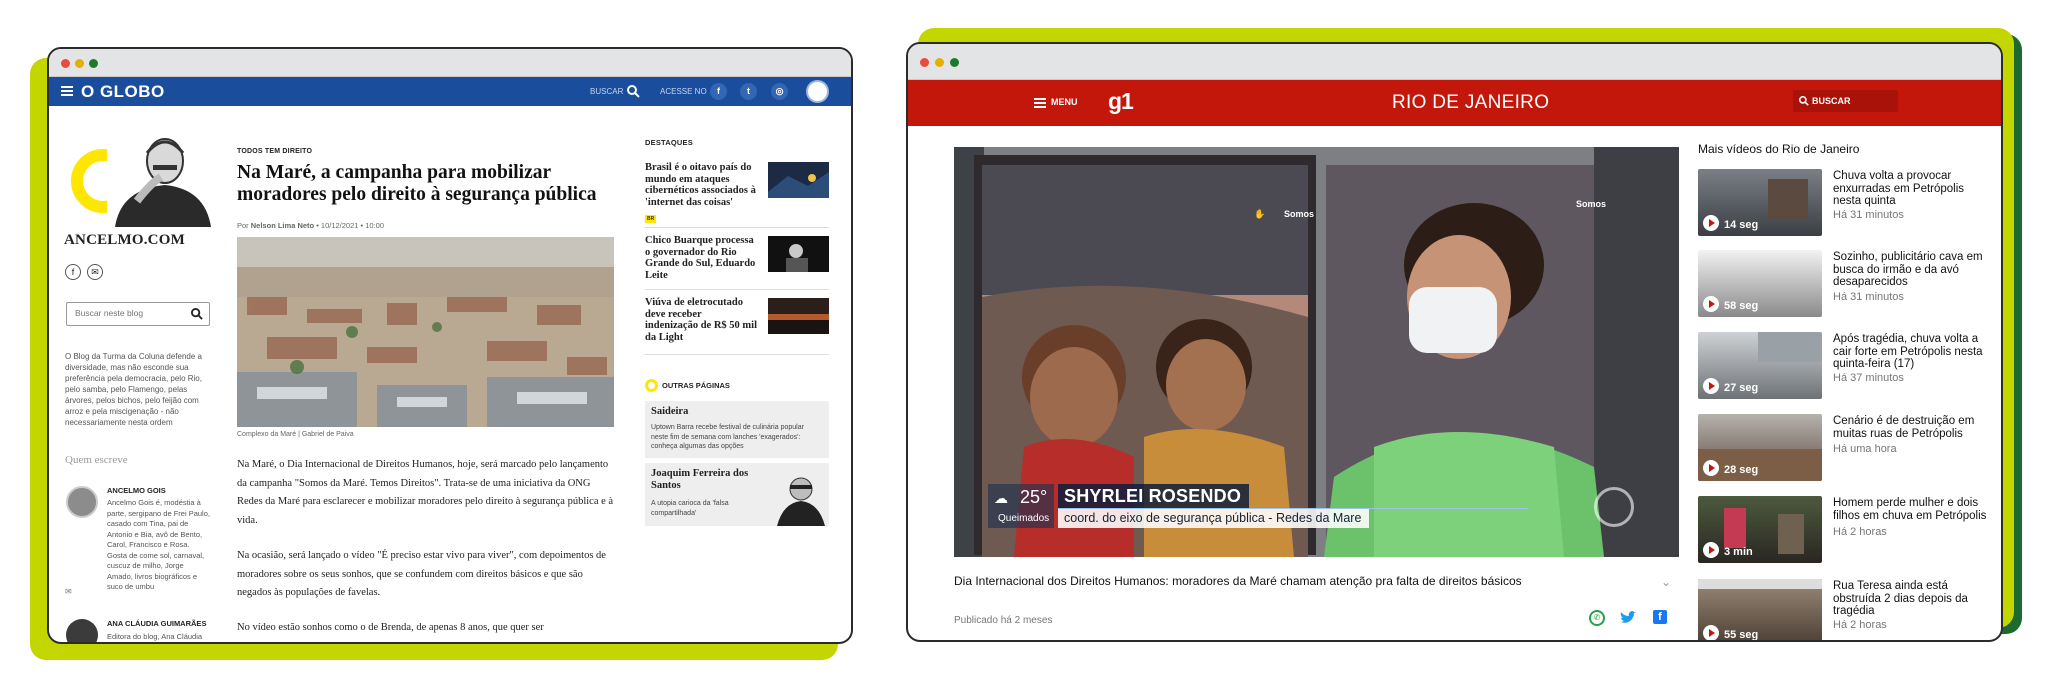 The width and height of the screenshot is (2048, 694). Describe the element at coordinates (1868, 378) in the screenshot. I see `video-age: Há 37 minutos` at that location.